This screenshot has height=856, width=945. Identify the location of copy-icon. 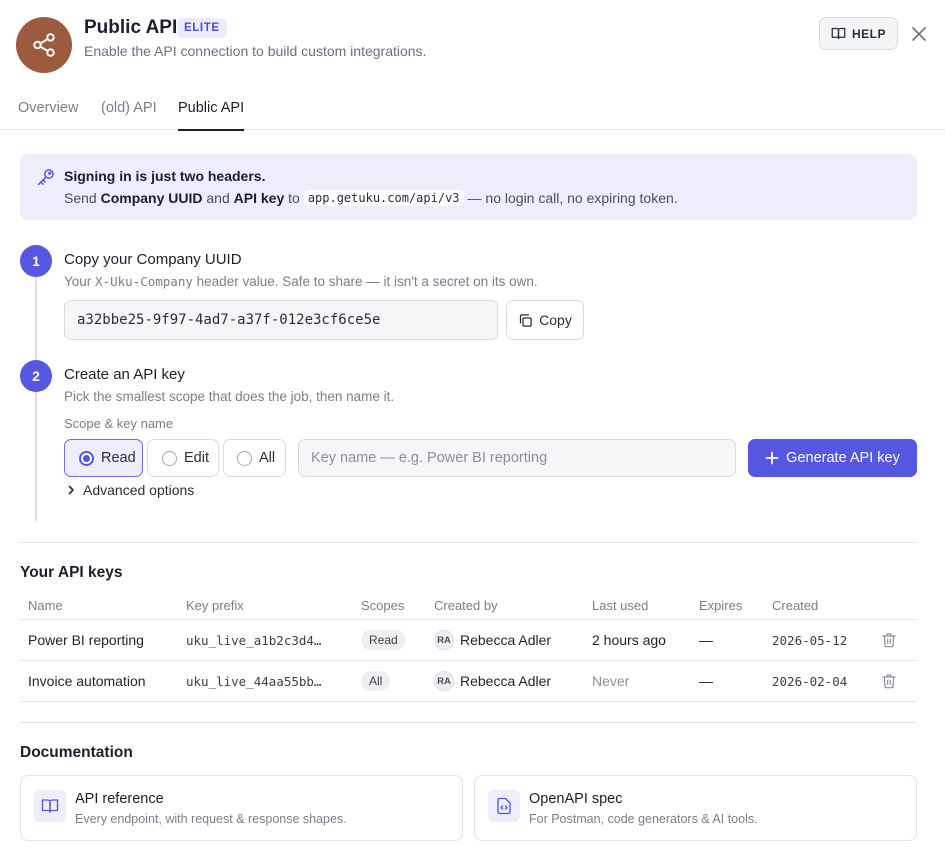
(526, 320).